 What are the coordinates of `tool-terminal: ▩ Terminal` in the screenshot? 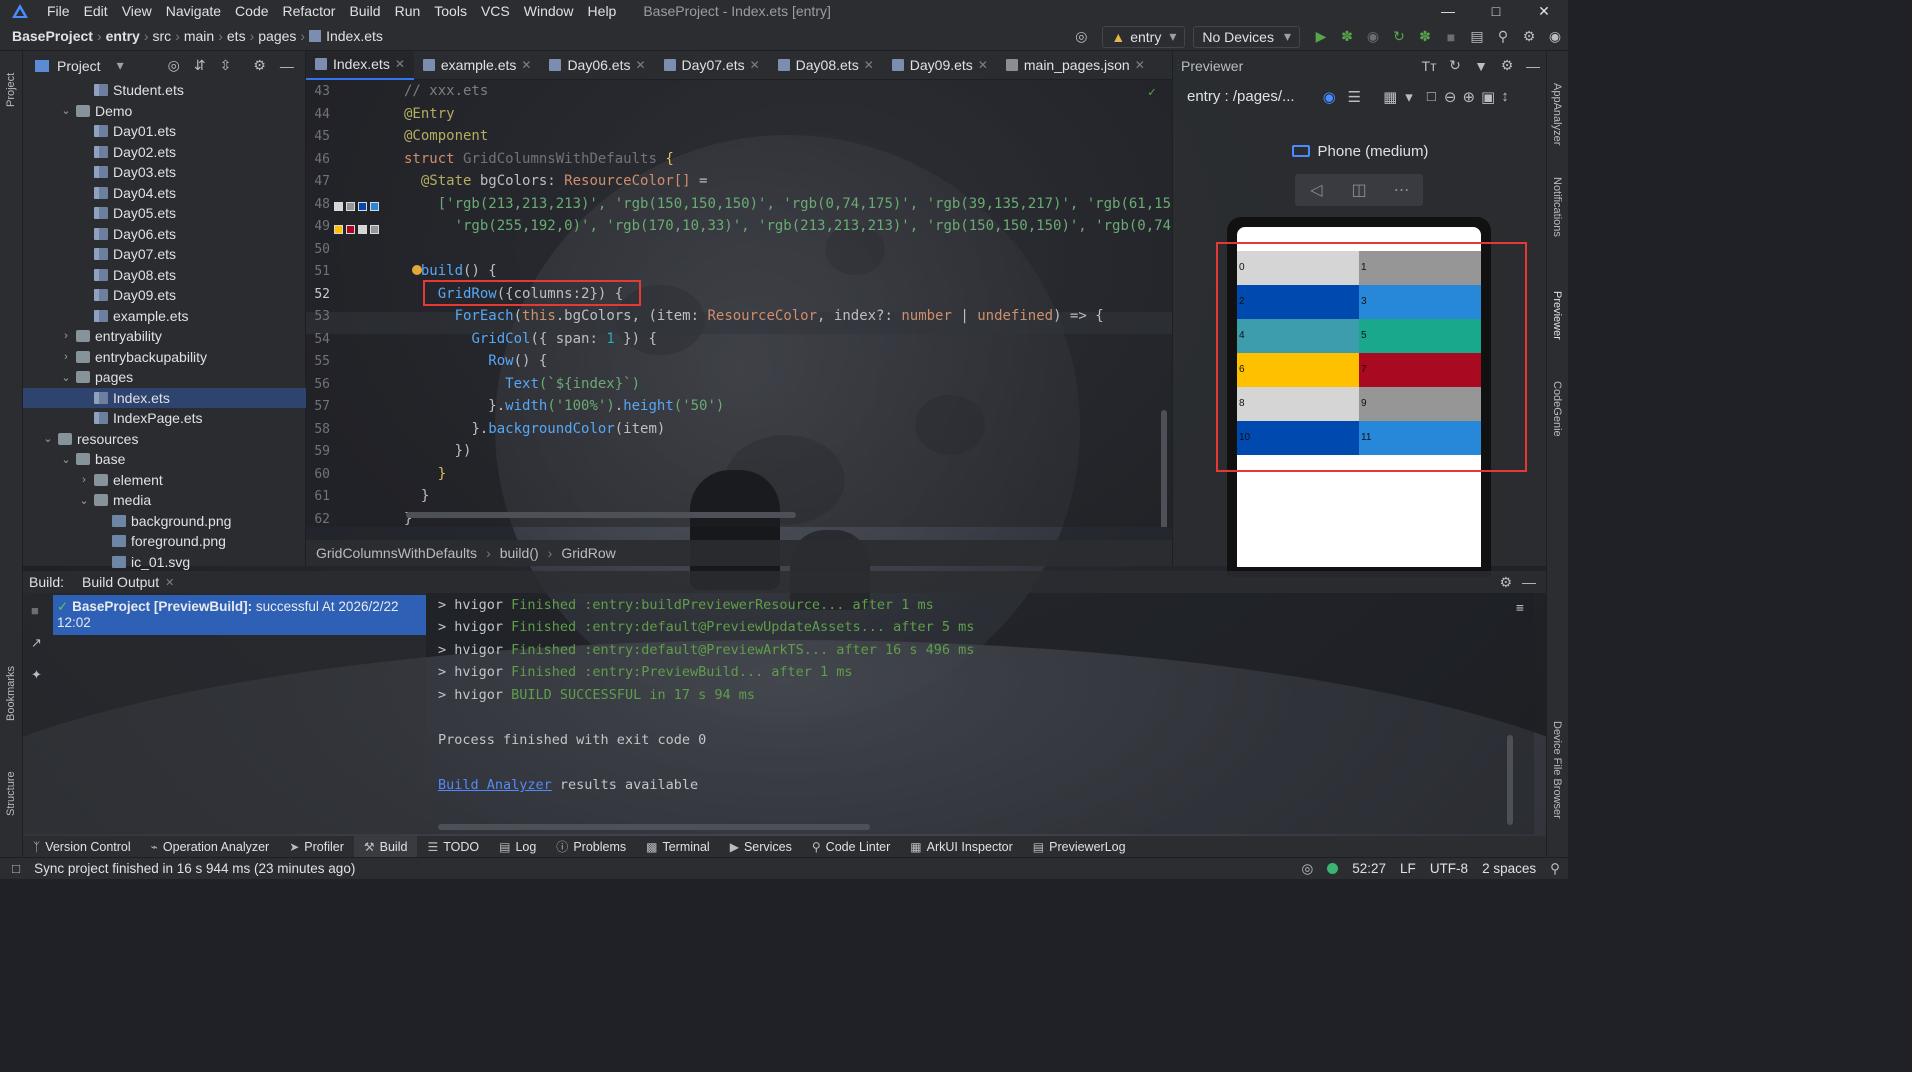 It's located at (678, 846).